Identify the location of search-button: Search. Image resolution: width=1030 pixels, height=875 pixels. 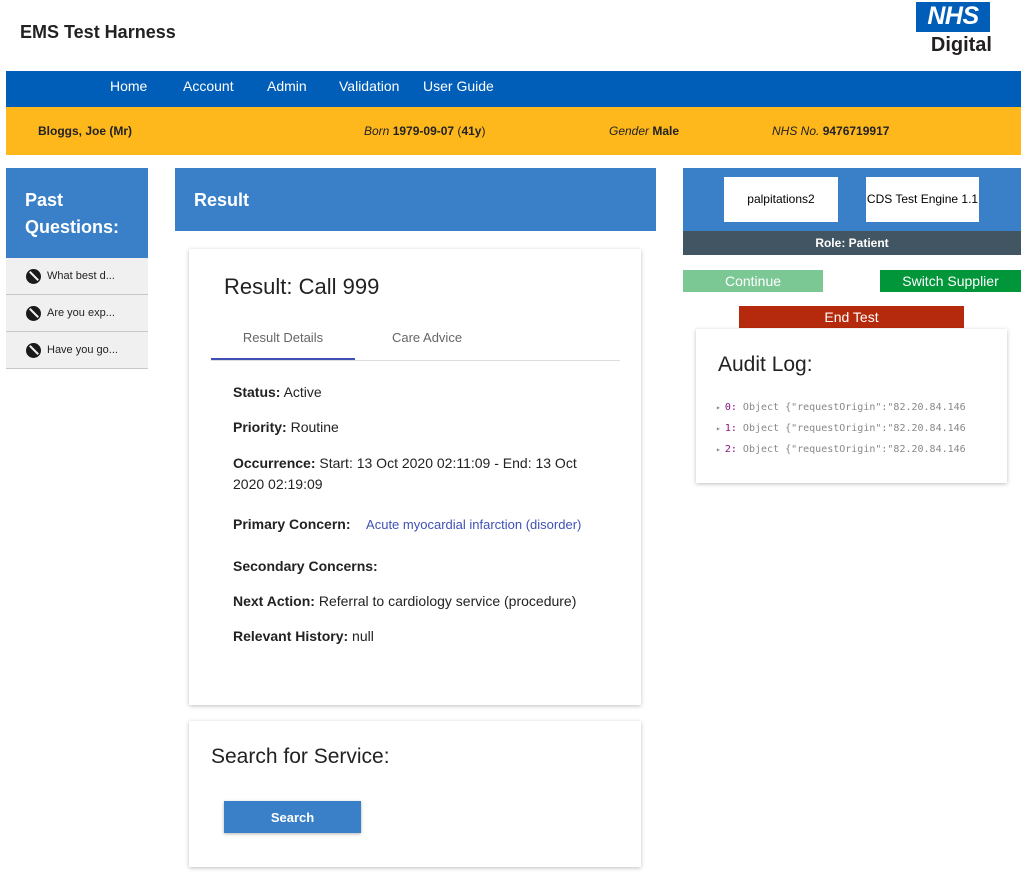
(292, 817).